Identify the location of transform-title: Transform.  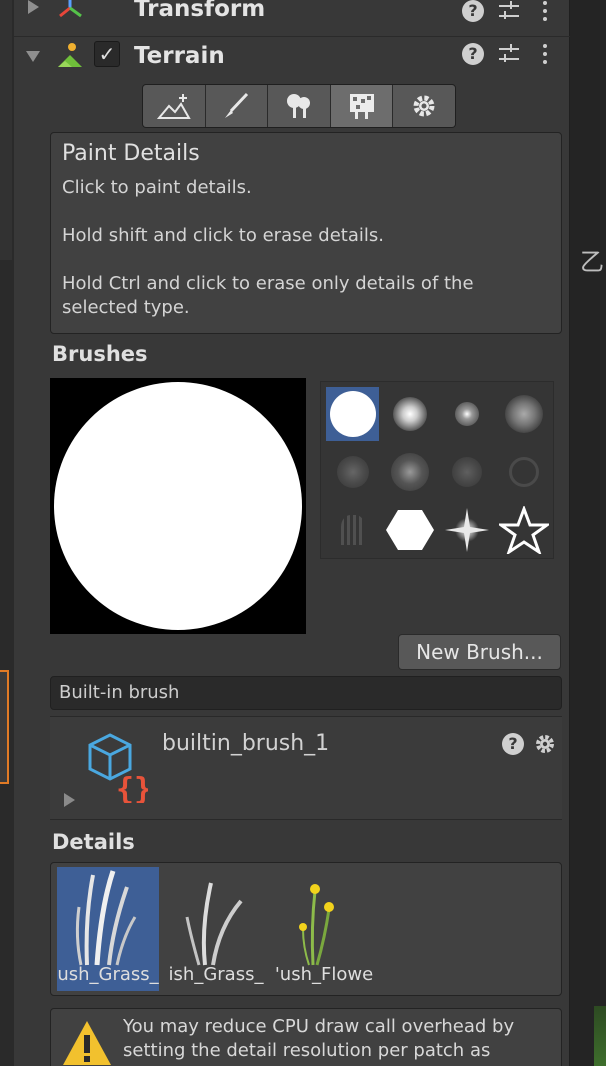
(200, 11).